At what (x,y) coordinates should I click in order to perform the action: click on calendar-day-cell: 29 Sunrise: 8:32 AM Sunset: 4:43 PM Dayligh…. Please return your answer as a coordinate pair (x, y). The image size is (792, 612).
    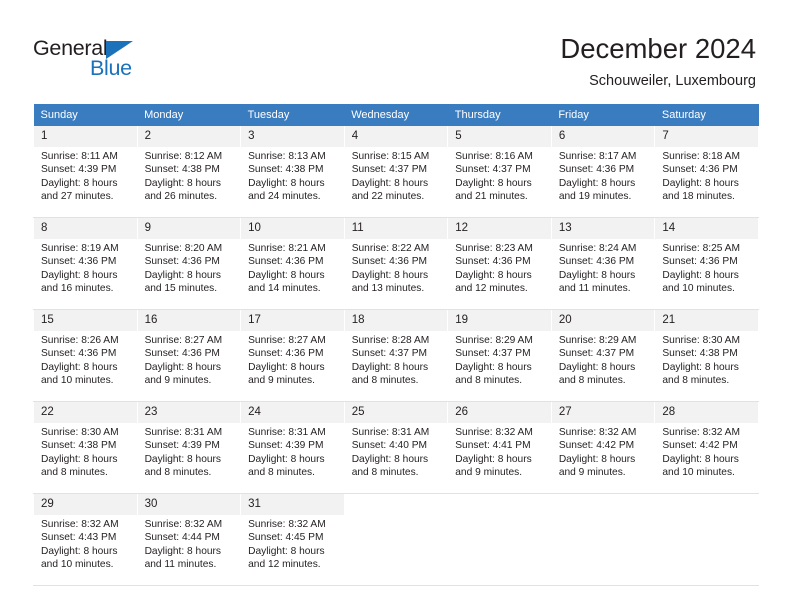
    Looking at the image, I should click on (85, 539).